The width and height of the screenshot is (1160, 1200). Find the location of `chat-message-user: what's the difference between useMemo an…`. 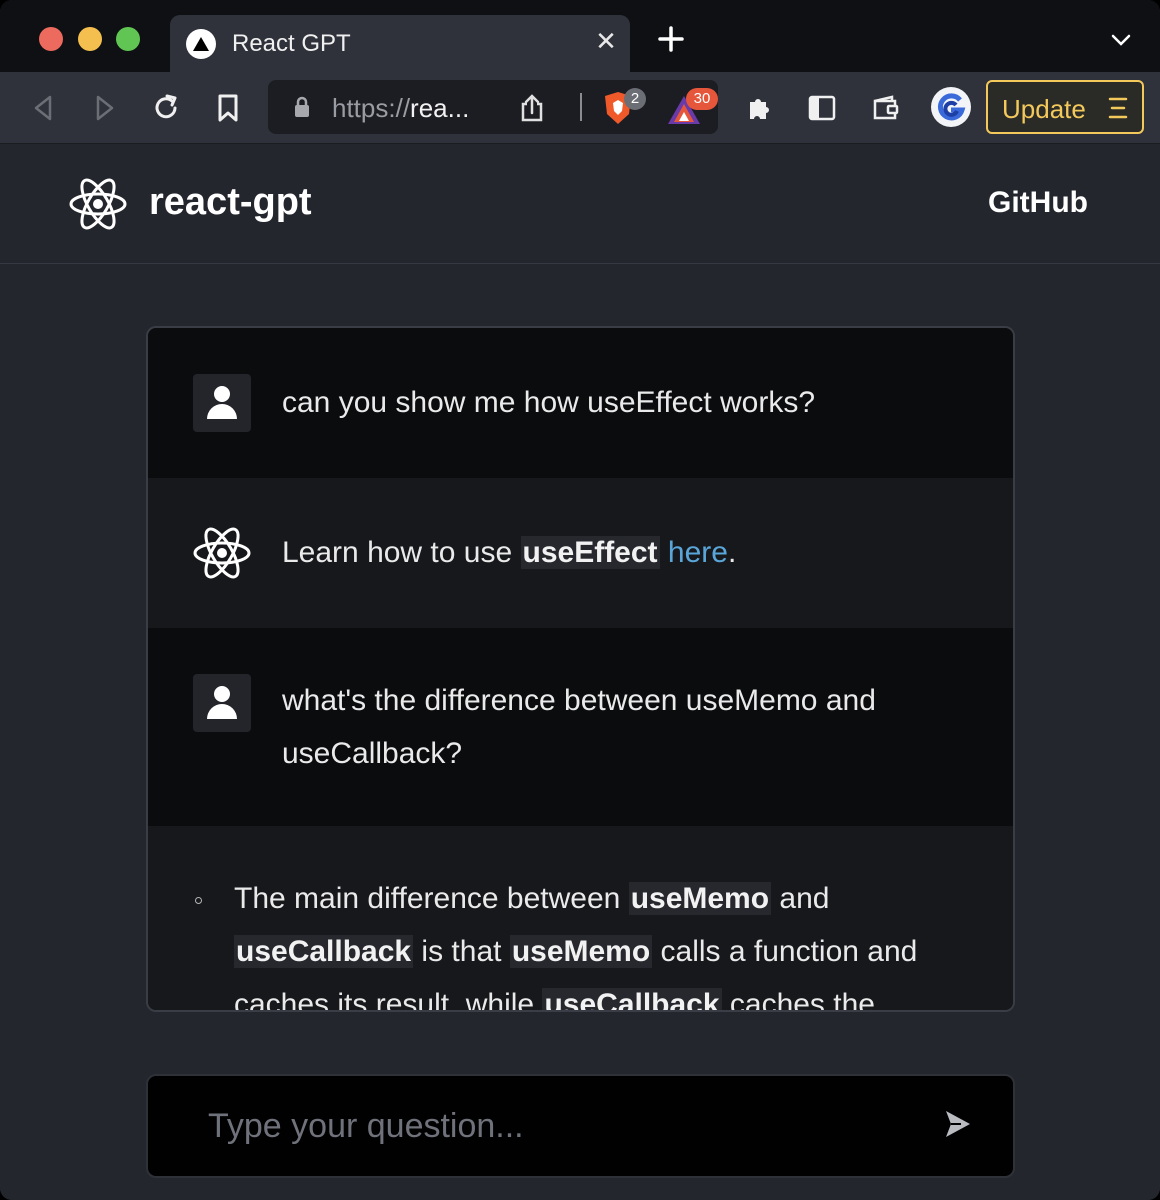

chat-message-user: what's the difference between useMemo an… is located at coordinates (580, 727).